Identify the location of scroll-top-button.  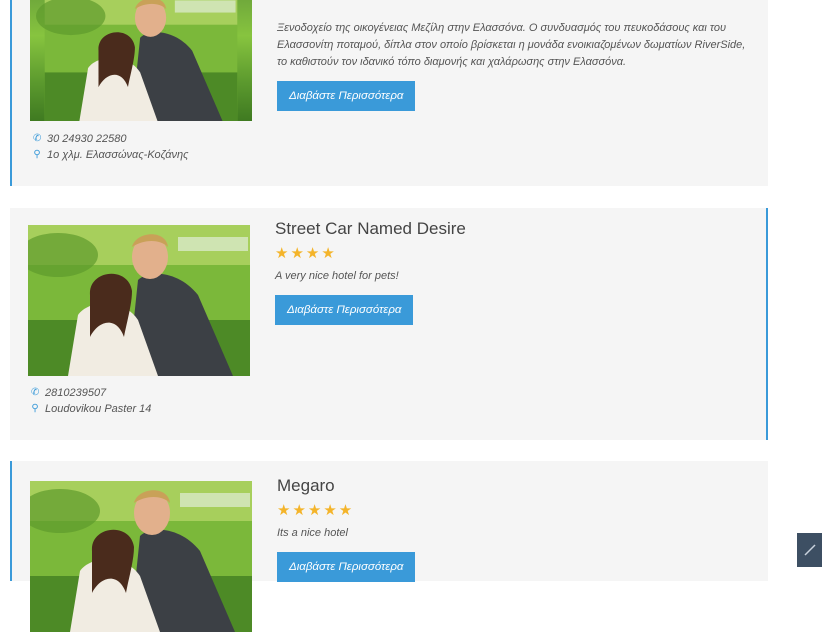
(809, 550).